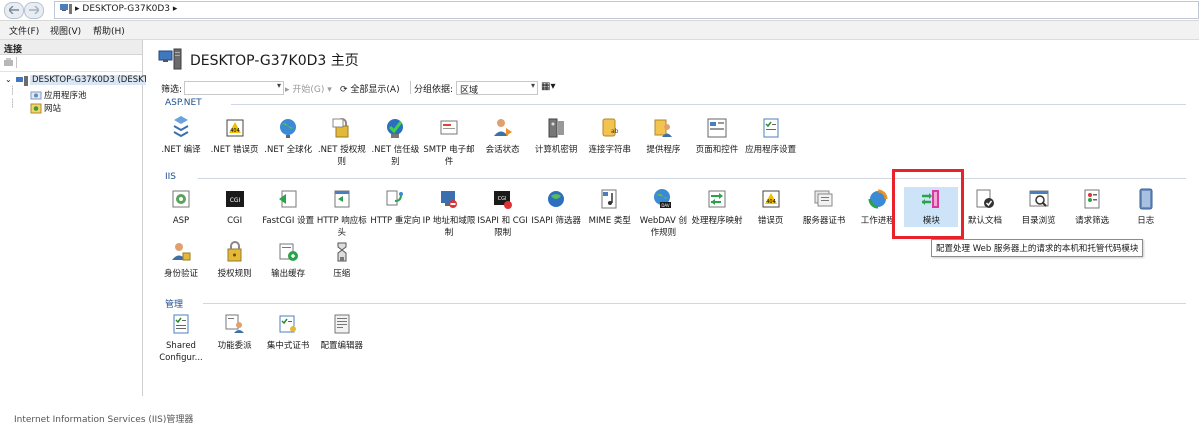 The image size is (1199, 425). What do you see at coordinates (878, 199) in the screenshot?
I see `worker-process-icon` at bounding box center [878, 199].